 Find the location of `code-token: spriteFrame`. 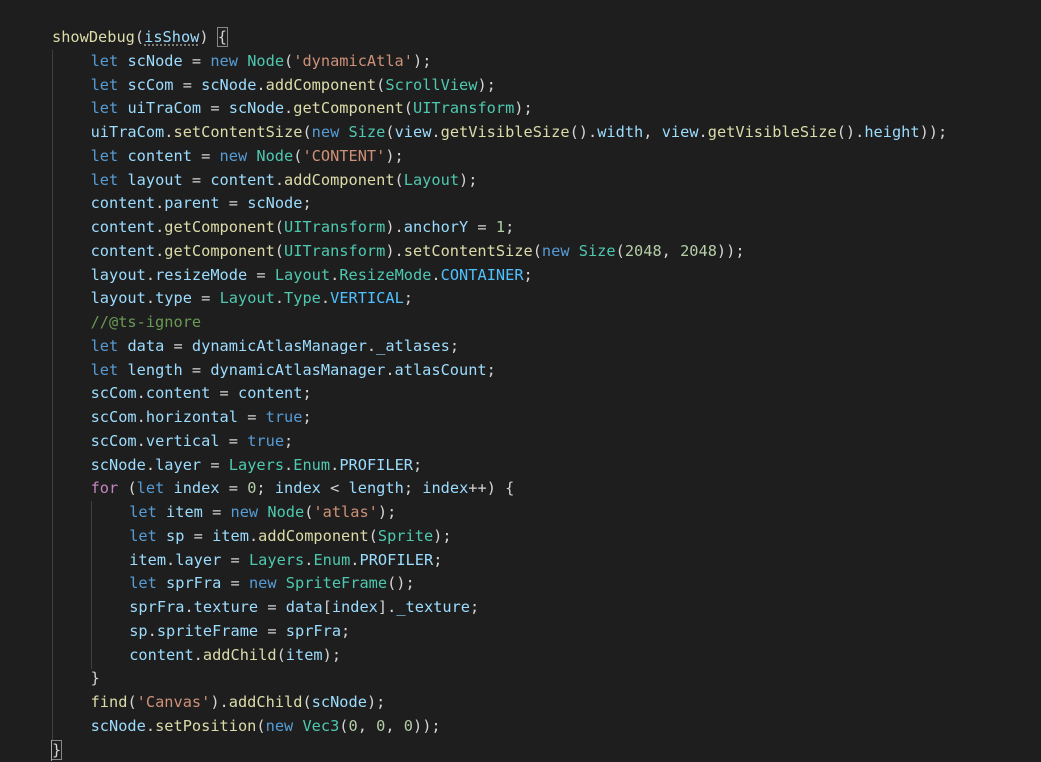

code-token: spriteFrame is located at coordinates (207, 630).